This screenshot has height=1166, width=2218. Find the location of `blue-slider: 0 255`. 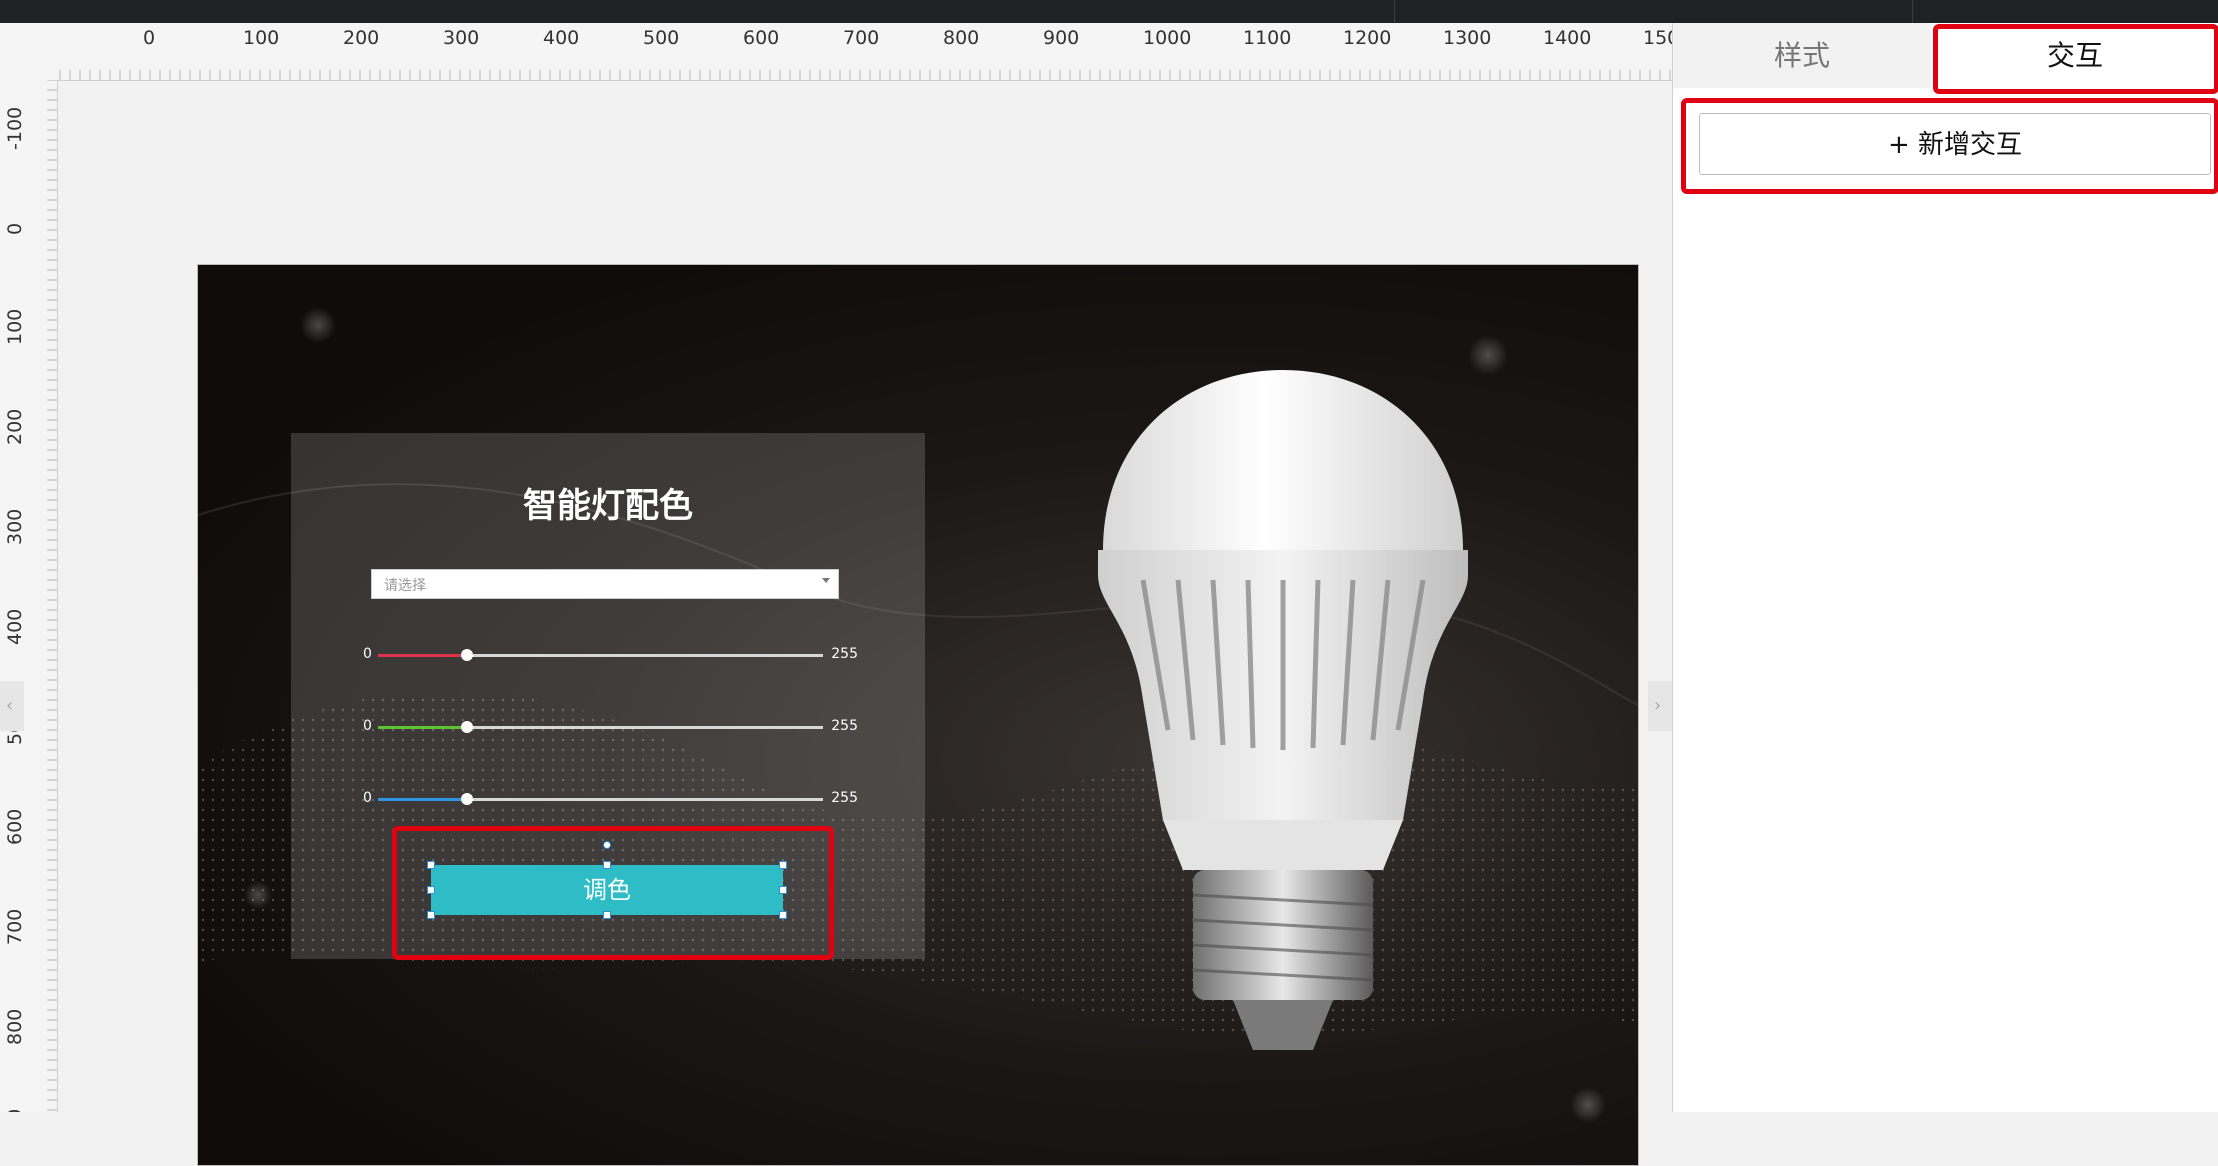

blue-slider: 0 255 is located at coordinates (610, 800).